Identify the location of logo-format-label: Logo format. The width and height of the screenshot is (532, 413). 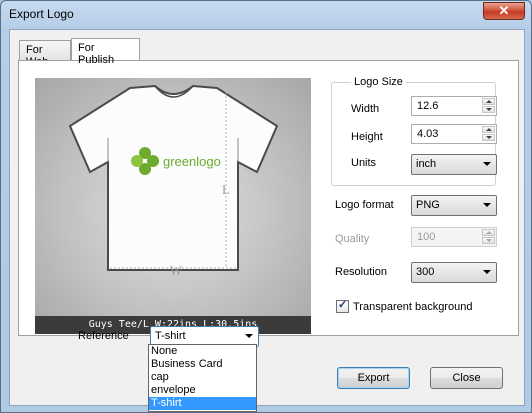
(364, 205).